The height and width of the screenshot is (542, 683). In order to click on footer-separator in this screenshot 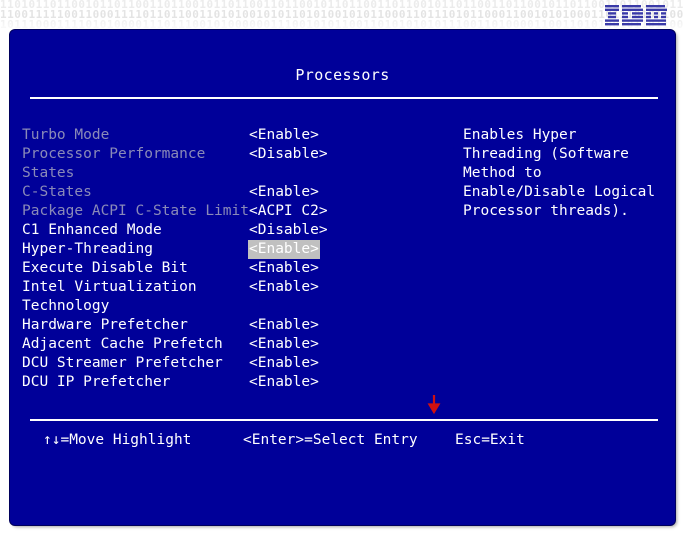, I will do `click(344, 420)`.